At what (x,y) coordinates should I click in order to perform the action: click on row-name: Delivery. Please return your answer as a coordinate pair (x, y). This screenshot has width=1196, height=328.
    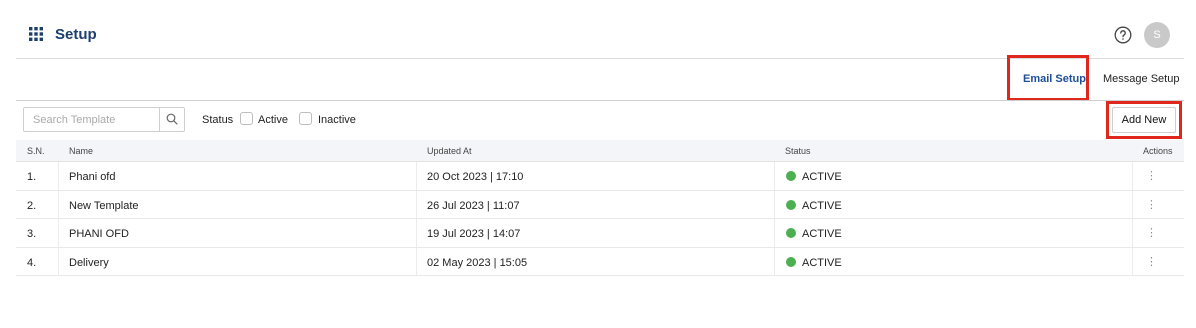
    Looking at the image, I should click on (89, 262).